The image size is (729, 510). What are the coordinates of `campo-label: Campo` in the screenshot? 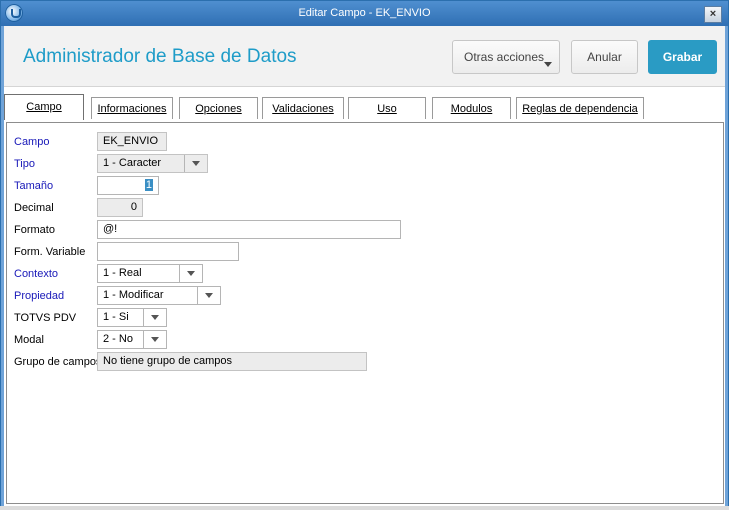 It's located at (32, 142).